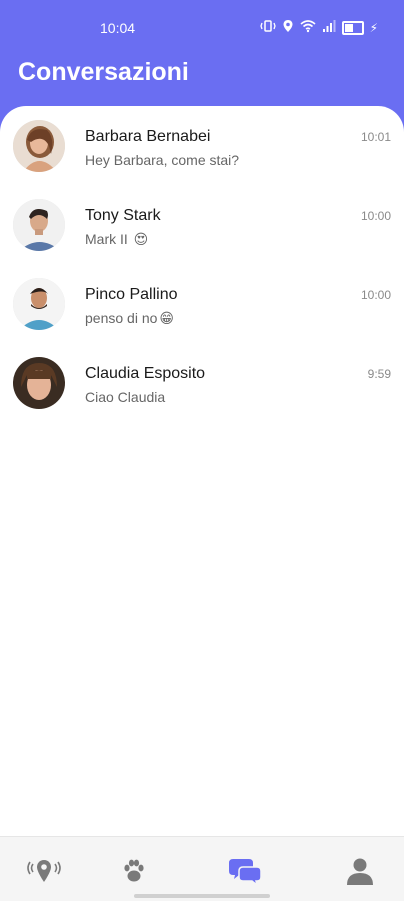  I want to click on paw-icon, so click(134, 870).